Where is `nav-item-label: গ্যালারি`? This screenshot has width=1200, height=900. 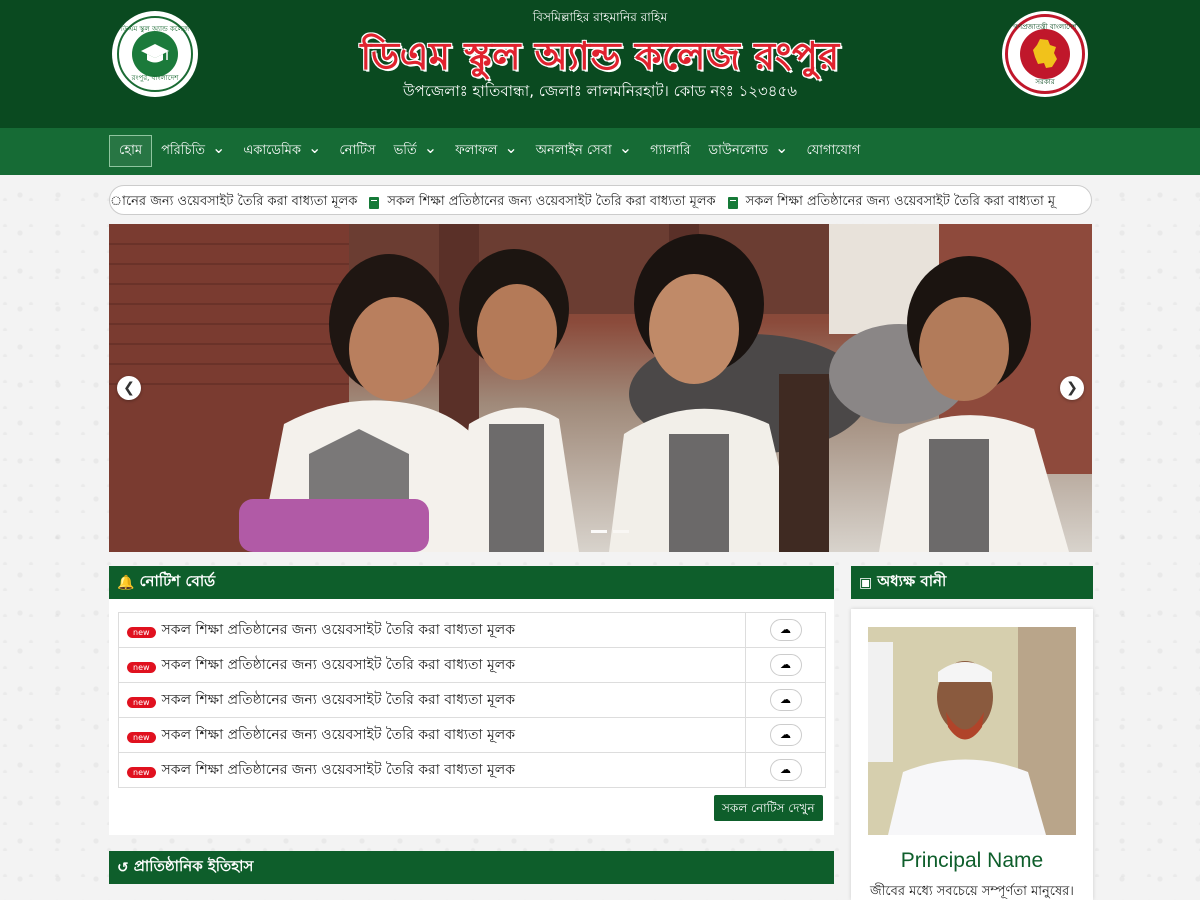
nav-item-label: গ্যালারি is located at coordinates (670, 150).